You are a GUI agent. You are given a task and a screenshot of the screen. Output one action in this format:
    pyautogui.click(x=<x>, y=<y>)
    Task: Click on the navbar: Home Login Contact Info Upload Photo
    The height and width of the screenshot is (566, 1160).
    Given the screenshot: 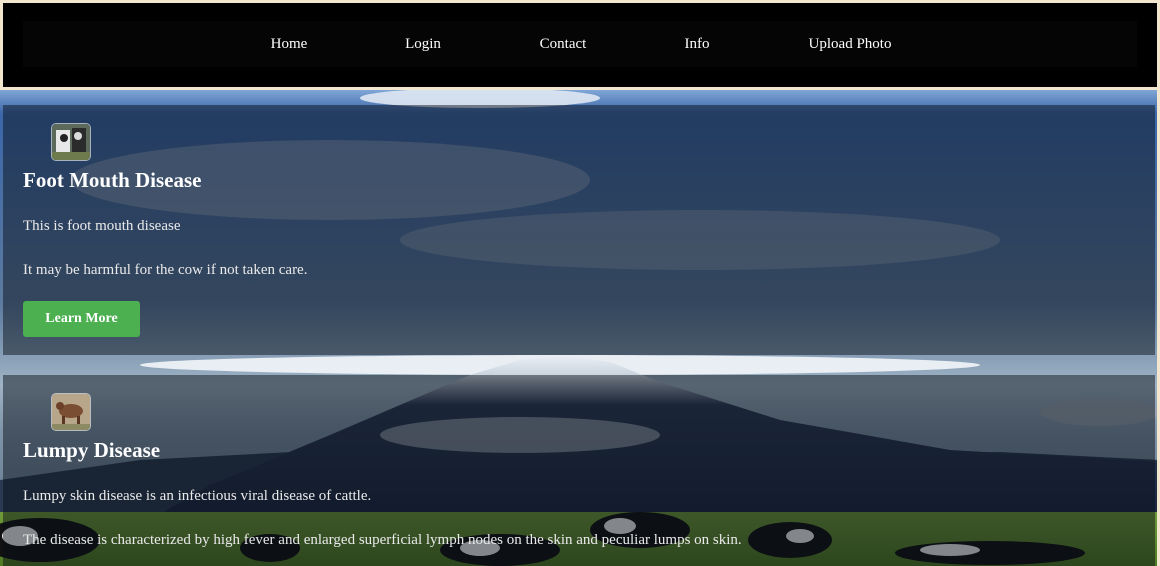 What is the action you would take?
    pyautogui.click(x=580, y=44)
    